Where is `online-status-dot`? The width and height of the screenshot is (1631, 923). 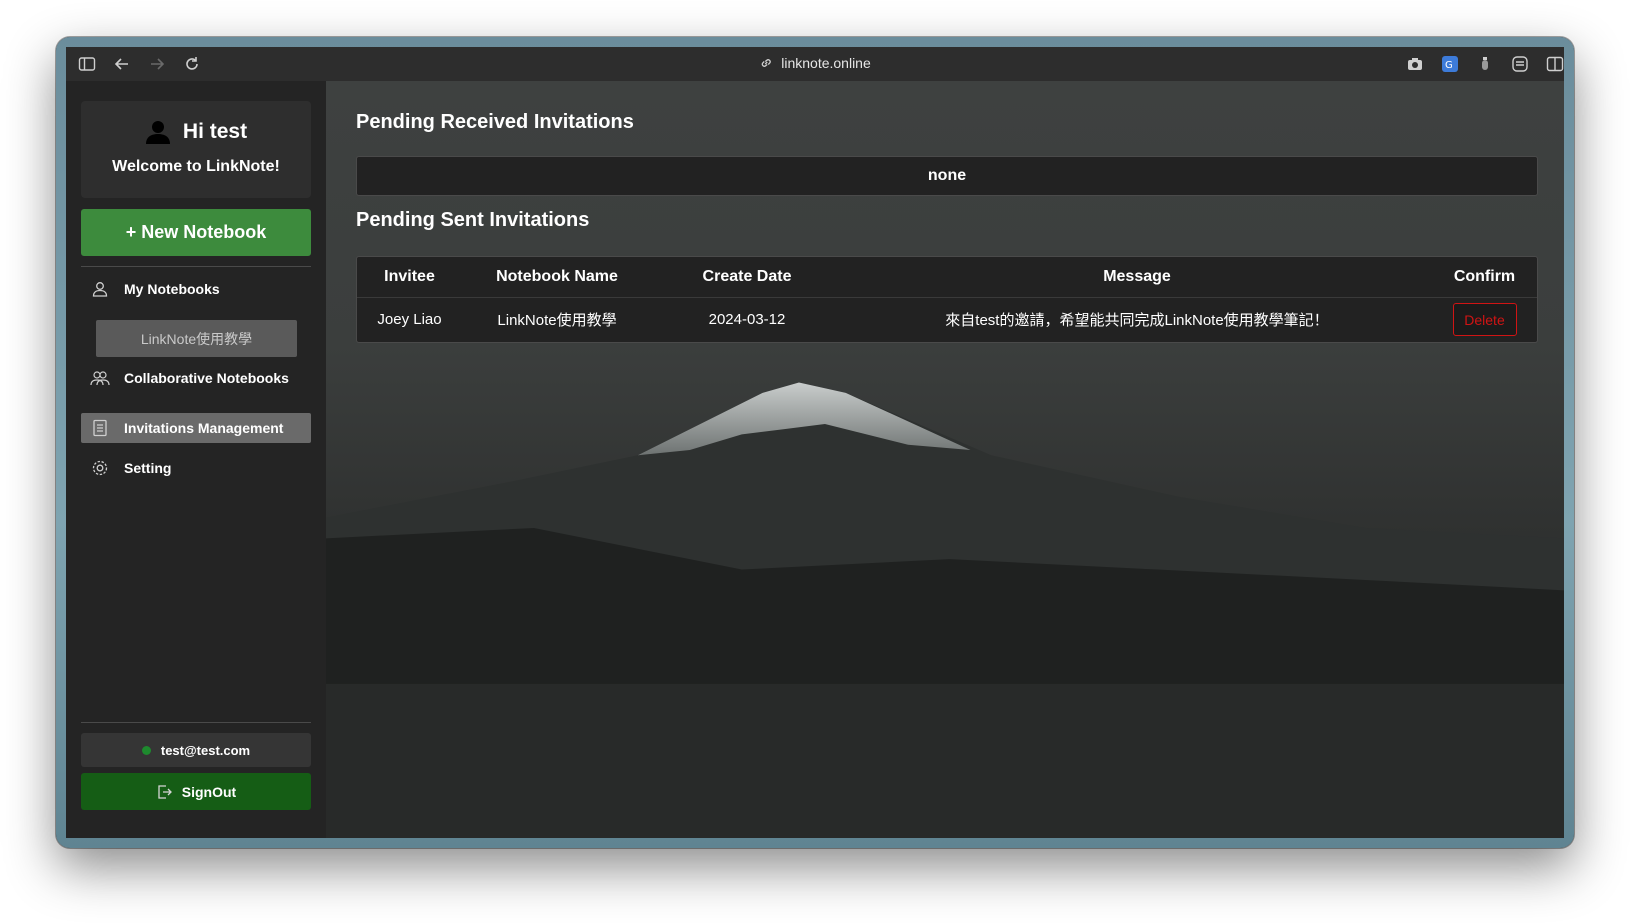 online-status-dot is located at coordinates (146, 750).